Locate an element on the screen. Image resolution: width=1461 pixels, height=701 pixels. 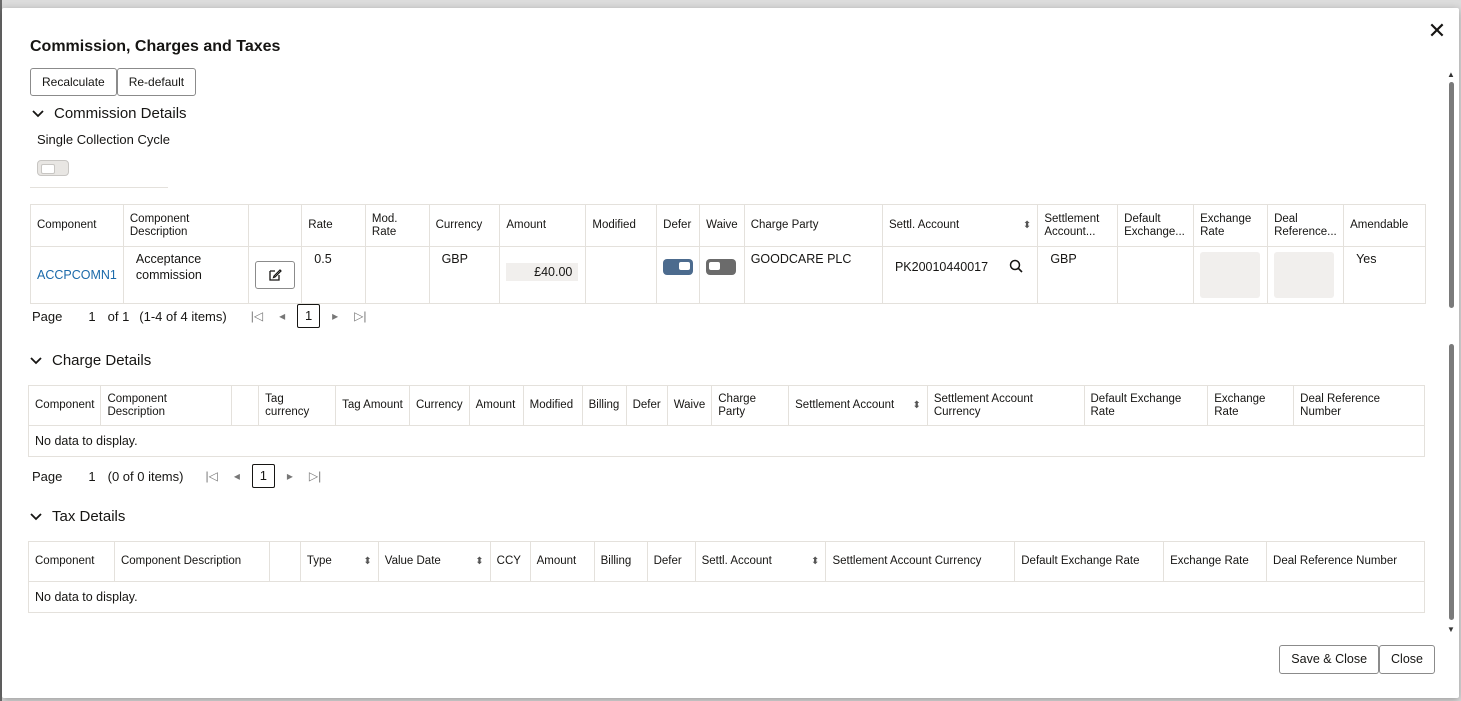
amount-field: £40.00 is located at coordinates (542, 272).